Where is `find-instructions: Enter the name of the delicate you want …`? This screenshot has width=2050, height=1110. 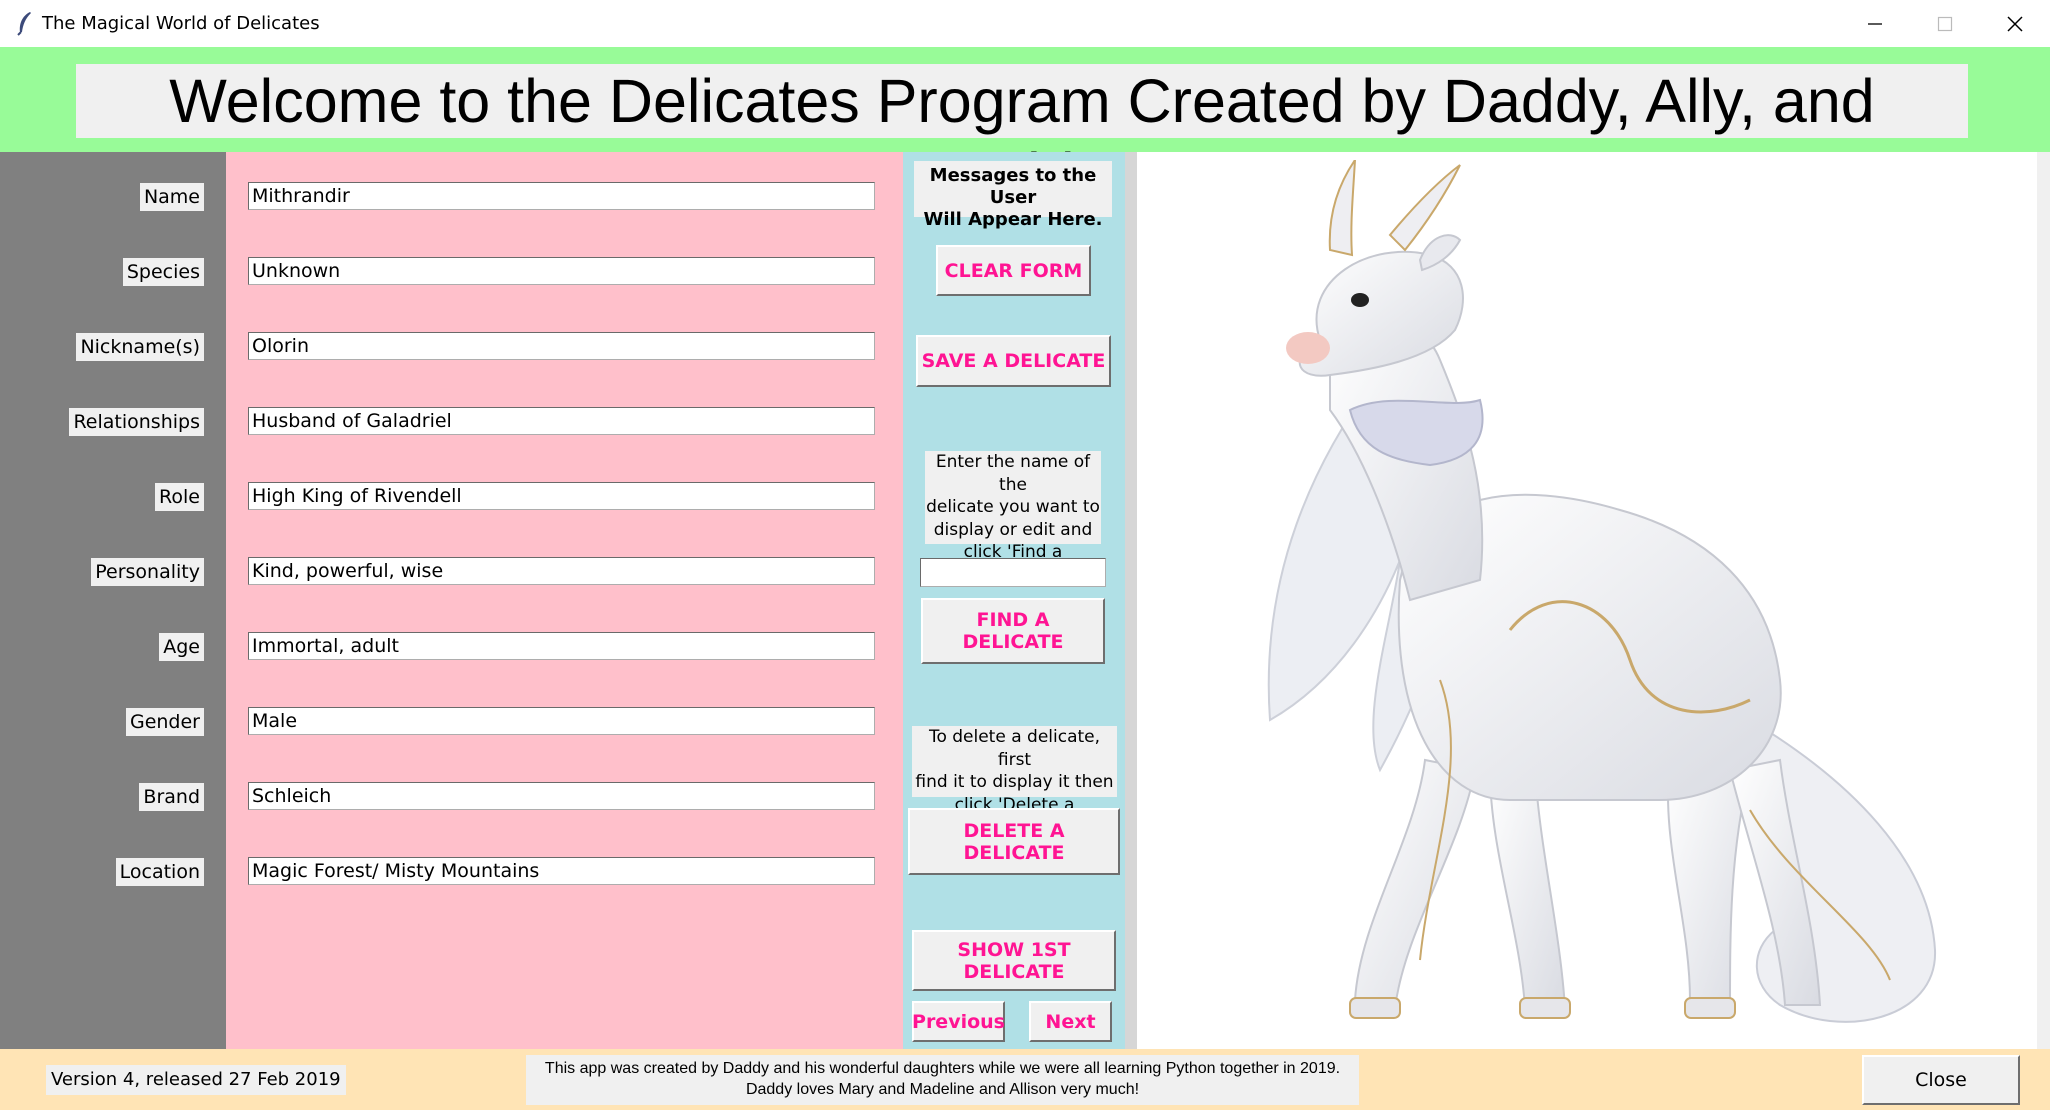
find-instructions: Enter the name of the delicate you want … is located at coordinates (1013, 518).